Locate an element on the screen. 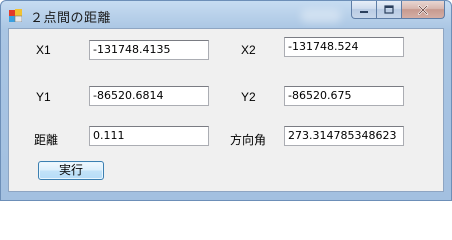  y1-input: -86520.6814 is located at coordinates (149, 96).